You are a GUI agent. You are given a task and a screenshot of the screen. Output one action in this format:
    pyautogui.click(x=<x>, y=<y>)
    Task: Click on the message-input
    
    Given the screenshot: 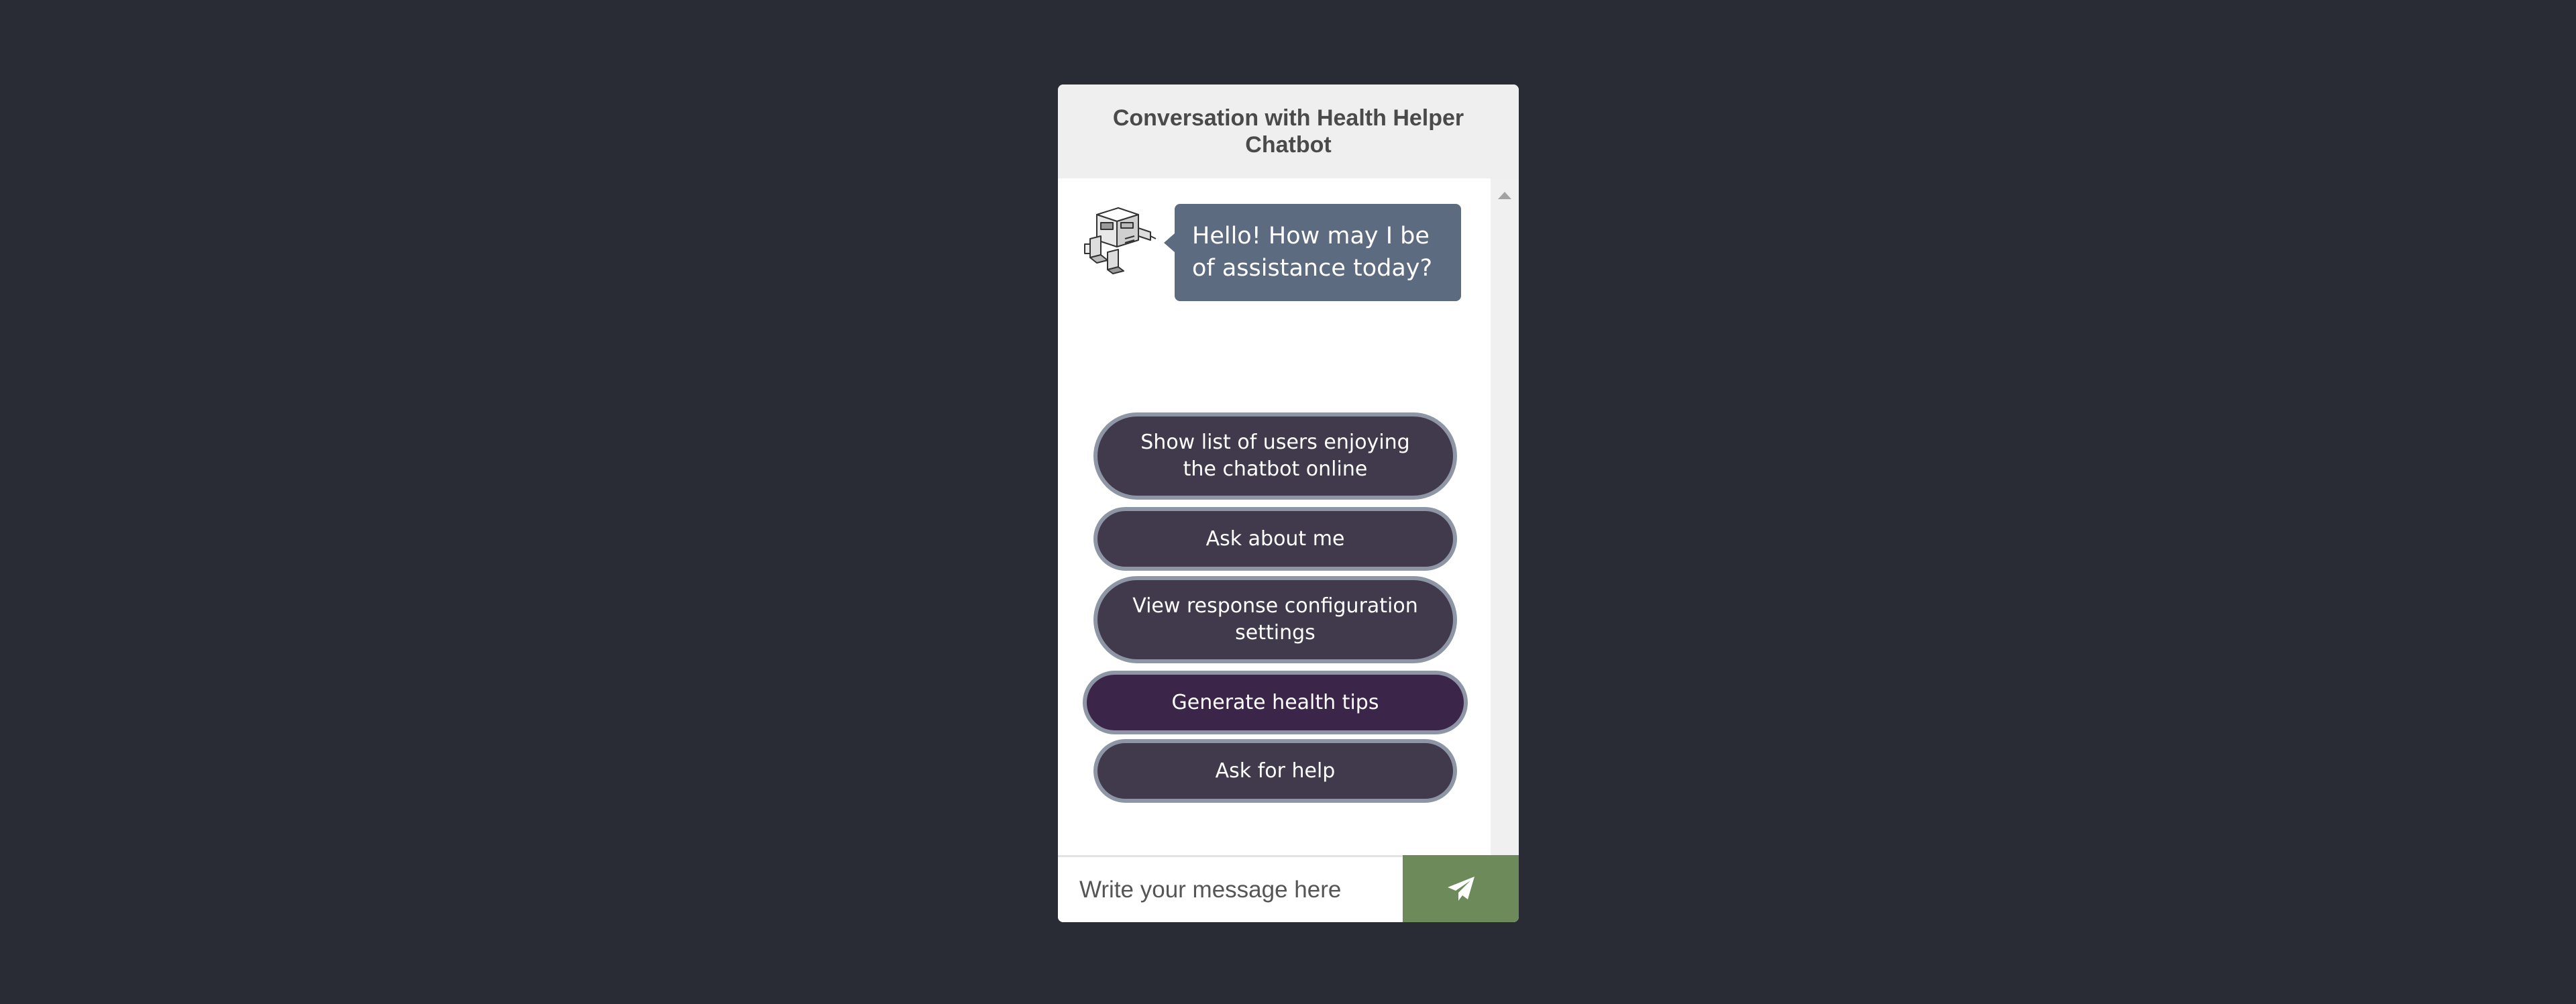 What is the action you would take?
    pyautogui.click(x=1230, y=889)
    